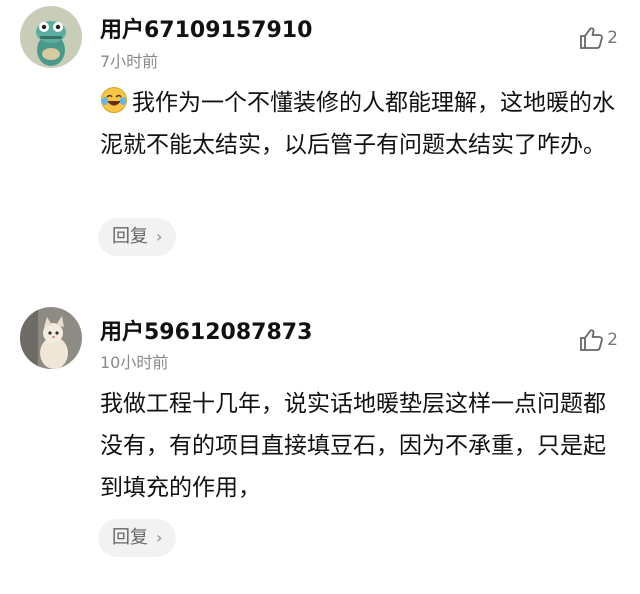  I want to click on username: 用户67109157910, so click(206, 28).